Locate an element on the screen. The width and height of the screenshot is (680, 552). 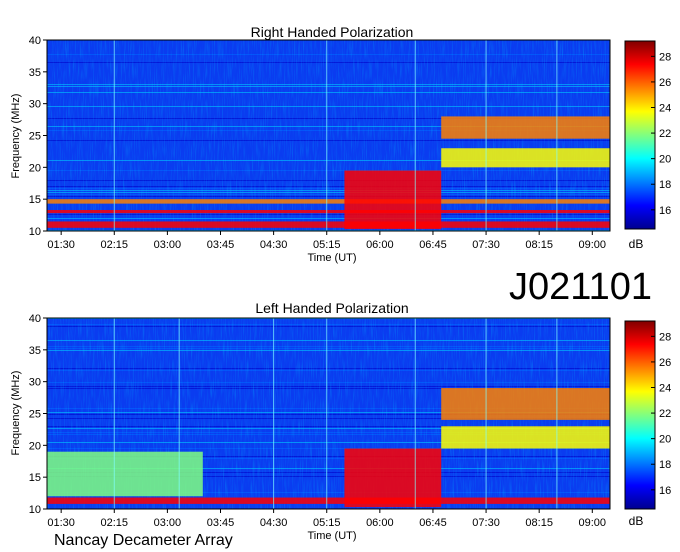
panel-title: Left Handed Polarization is located at coordinates (331, 308).